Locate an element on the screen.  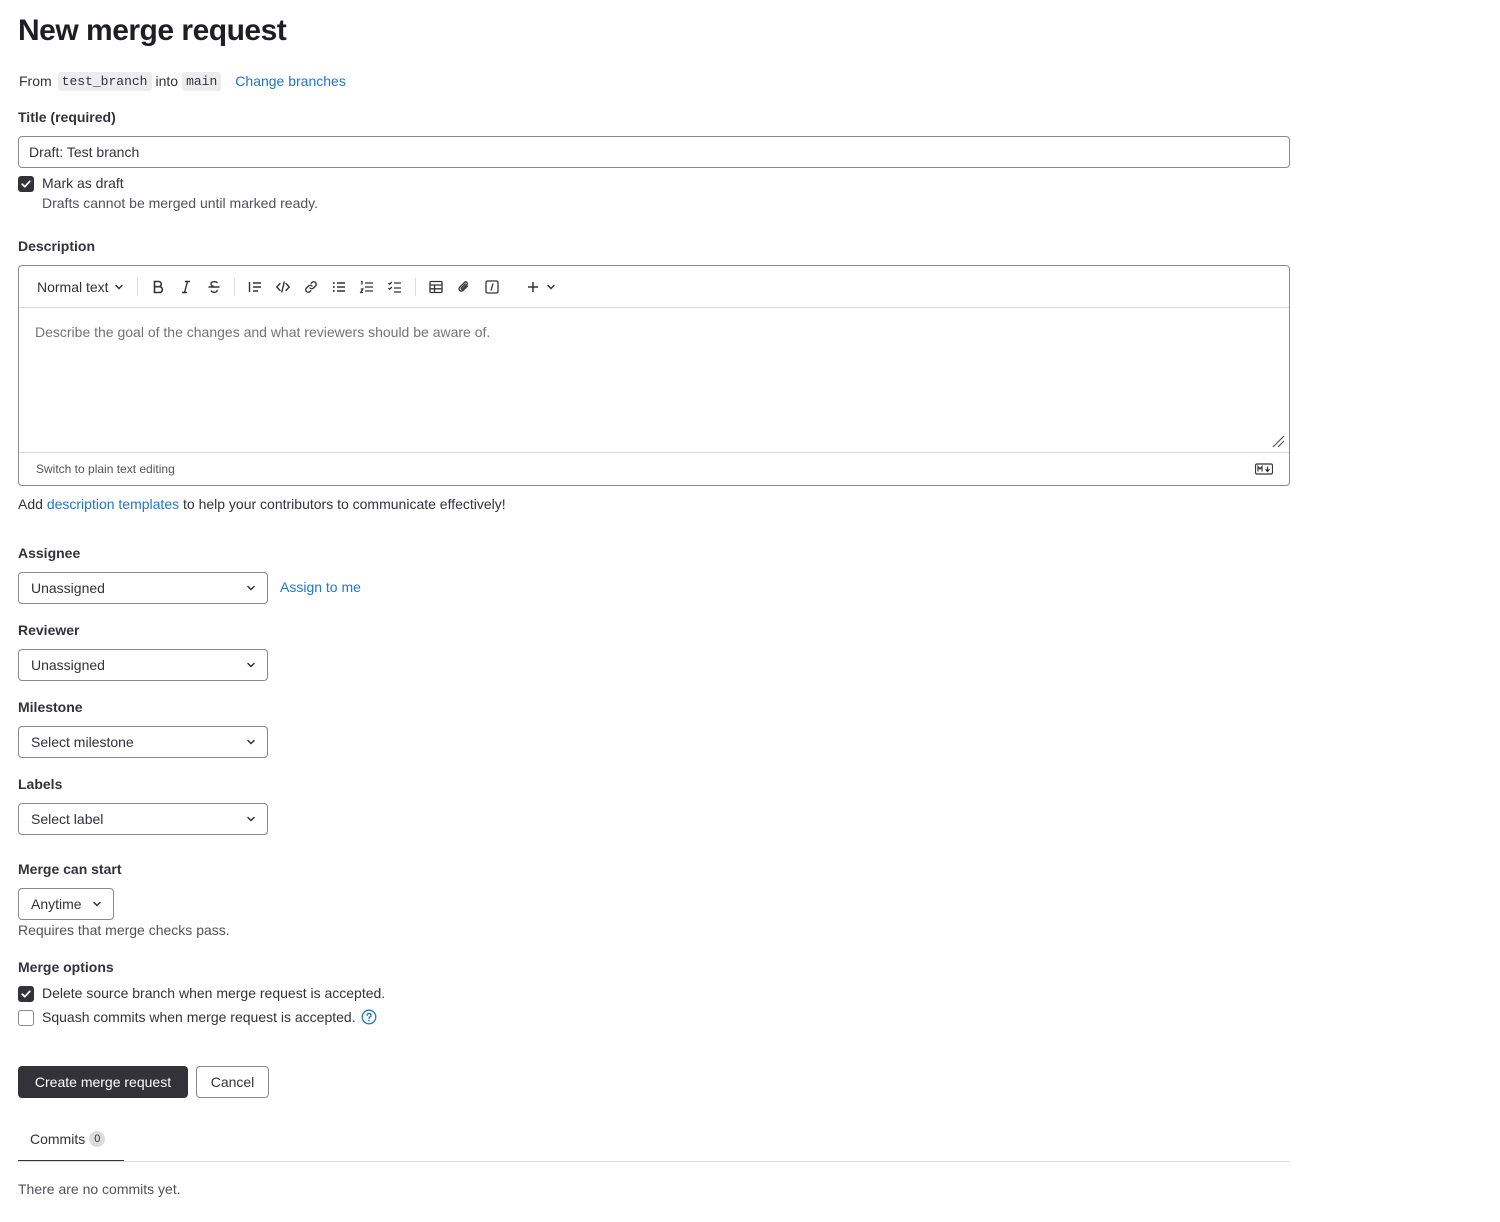
bullet-list-icon is located at coordinates (338, 286).